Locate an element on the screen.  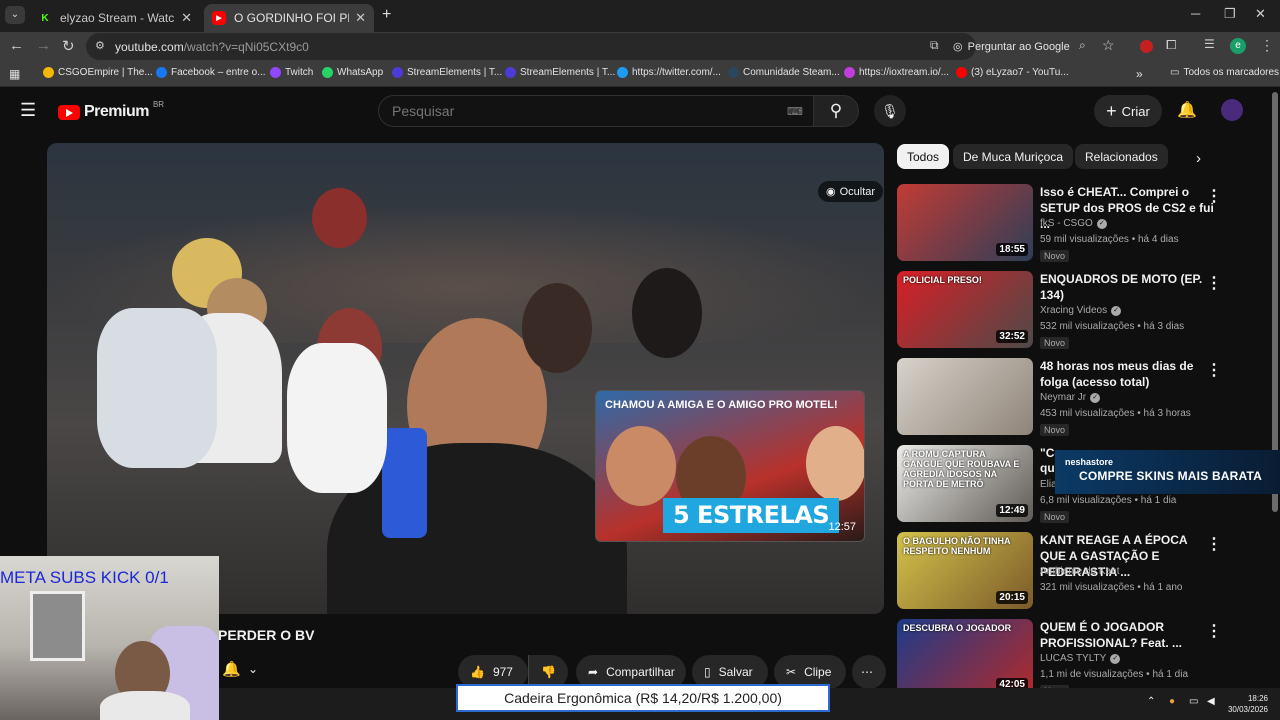
tab-youtube: ▶ O GORDINHO FOI PRA PERDER O BV ✕ is located at coordinates (289, 18).